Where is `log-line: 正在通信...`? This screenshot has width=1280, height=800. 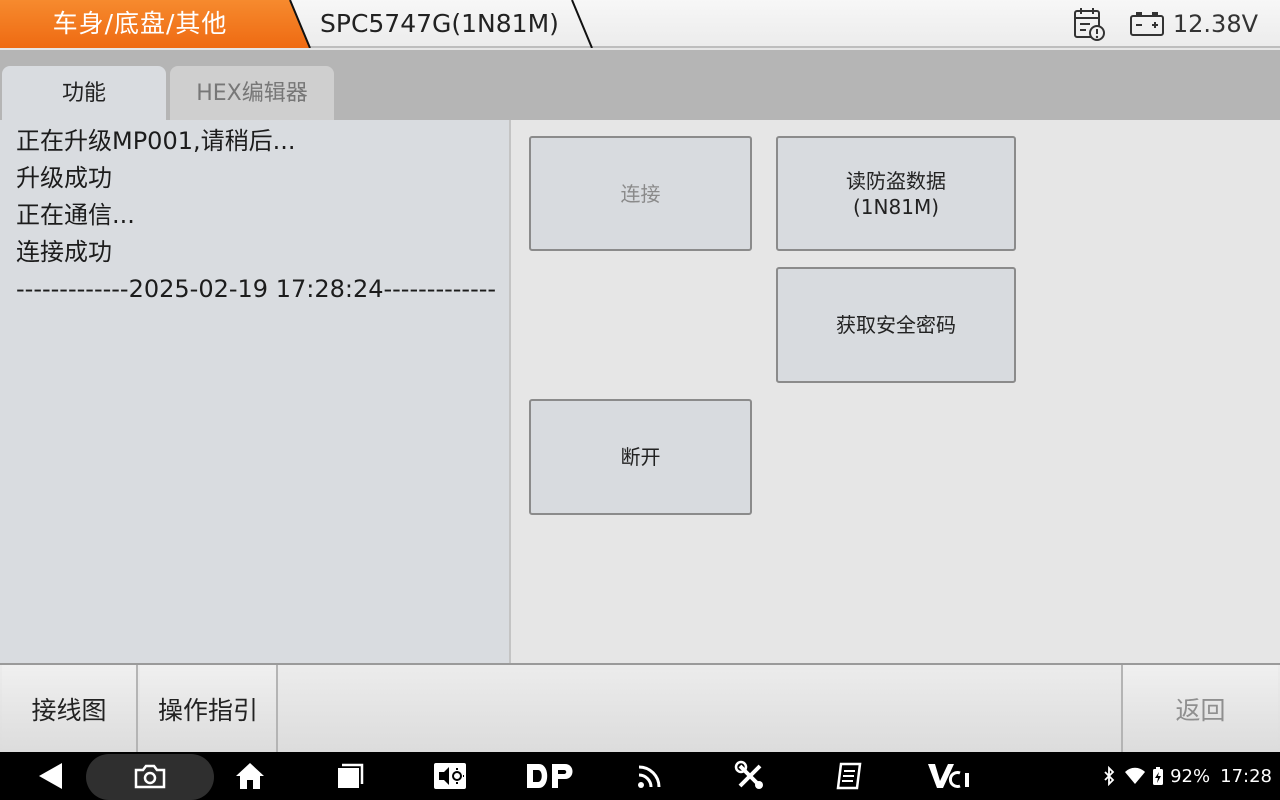 log-line: 正在通信... is located at coordinates (75, 215).